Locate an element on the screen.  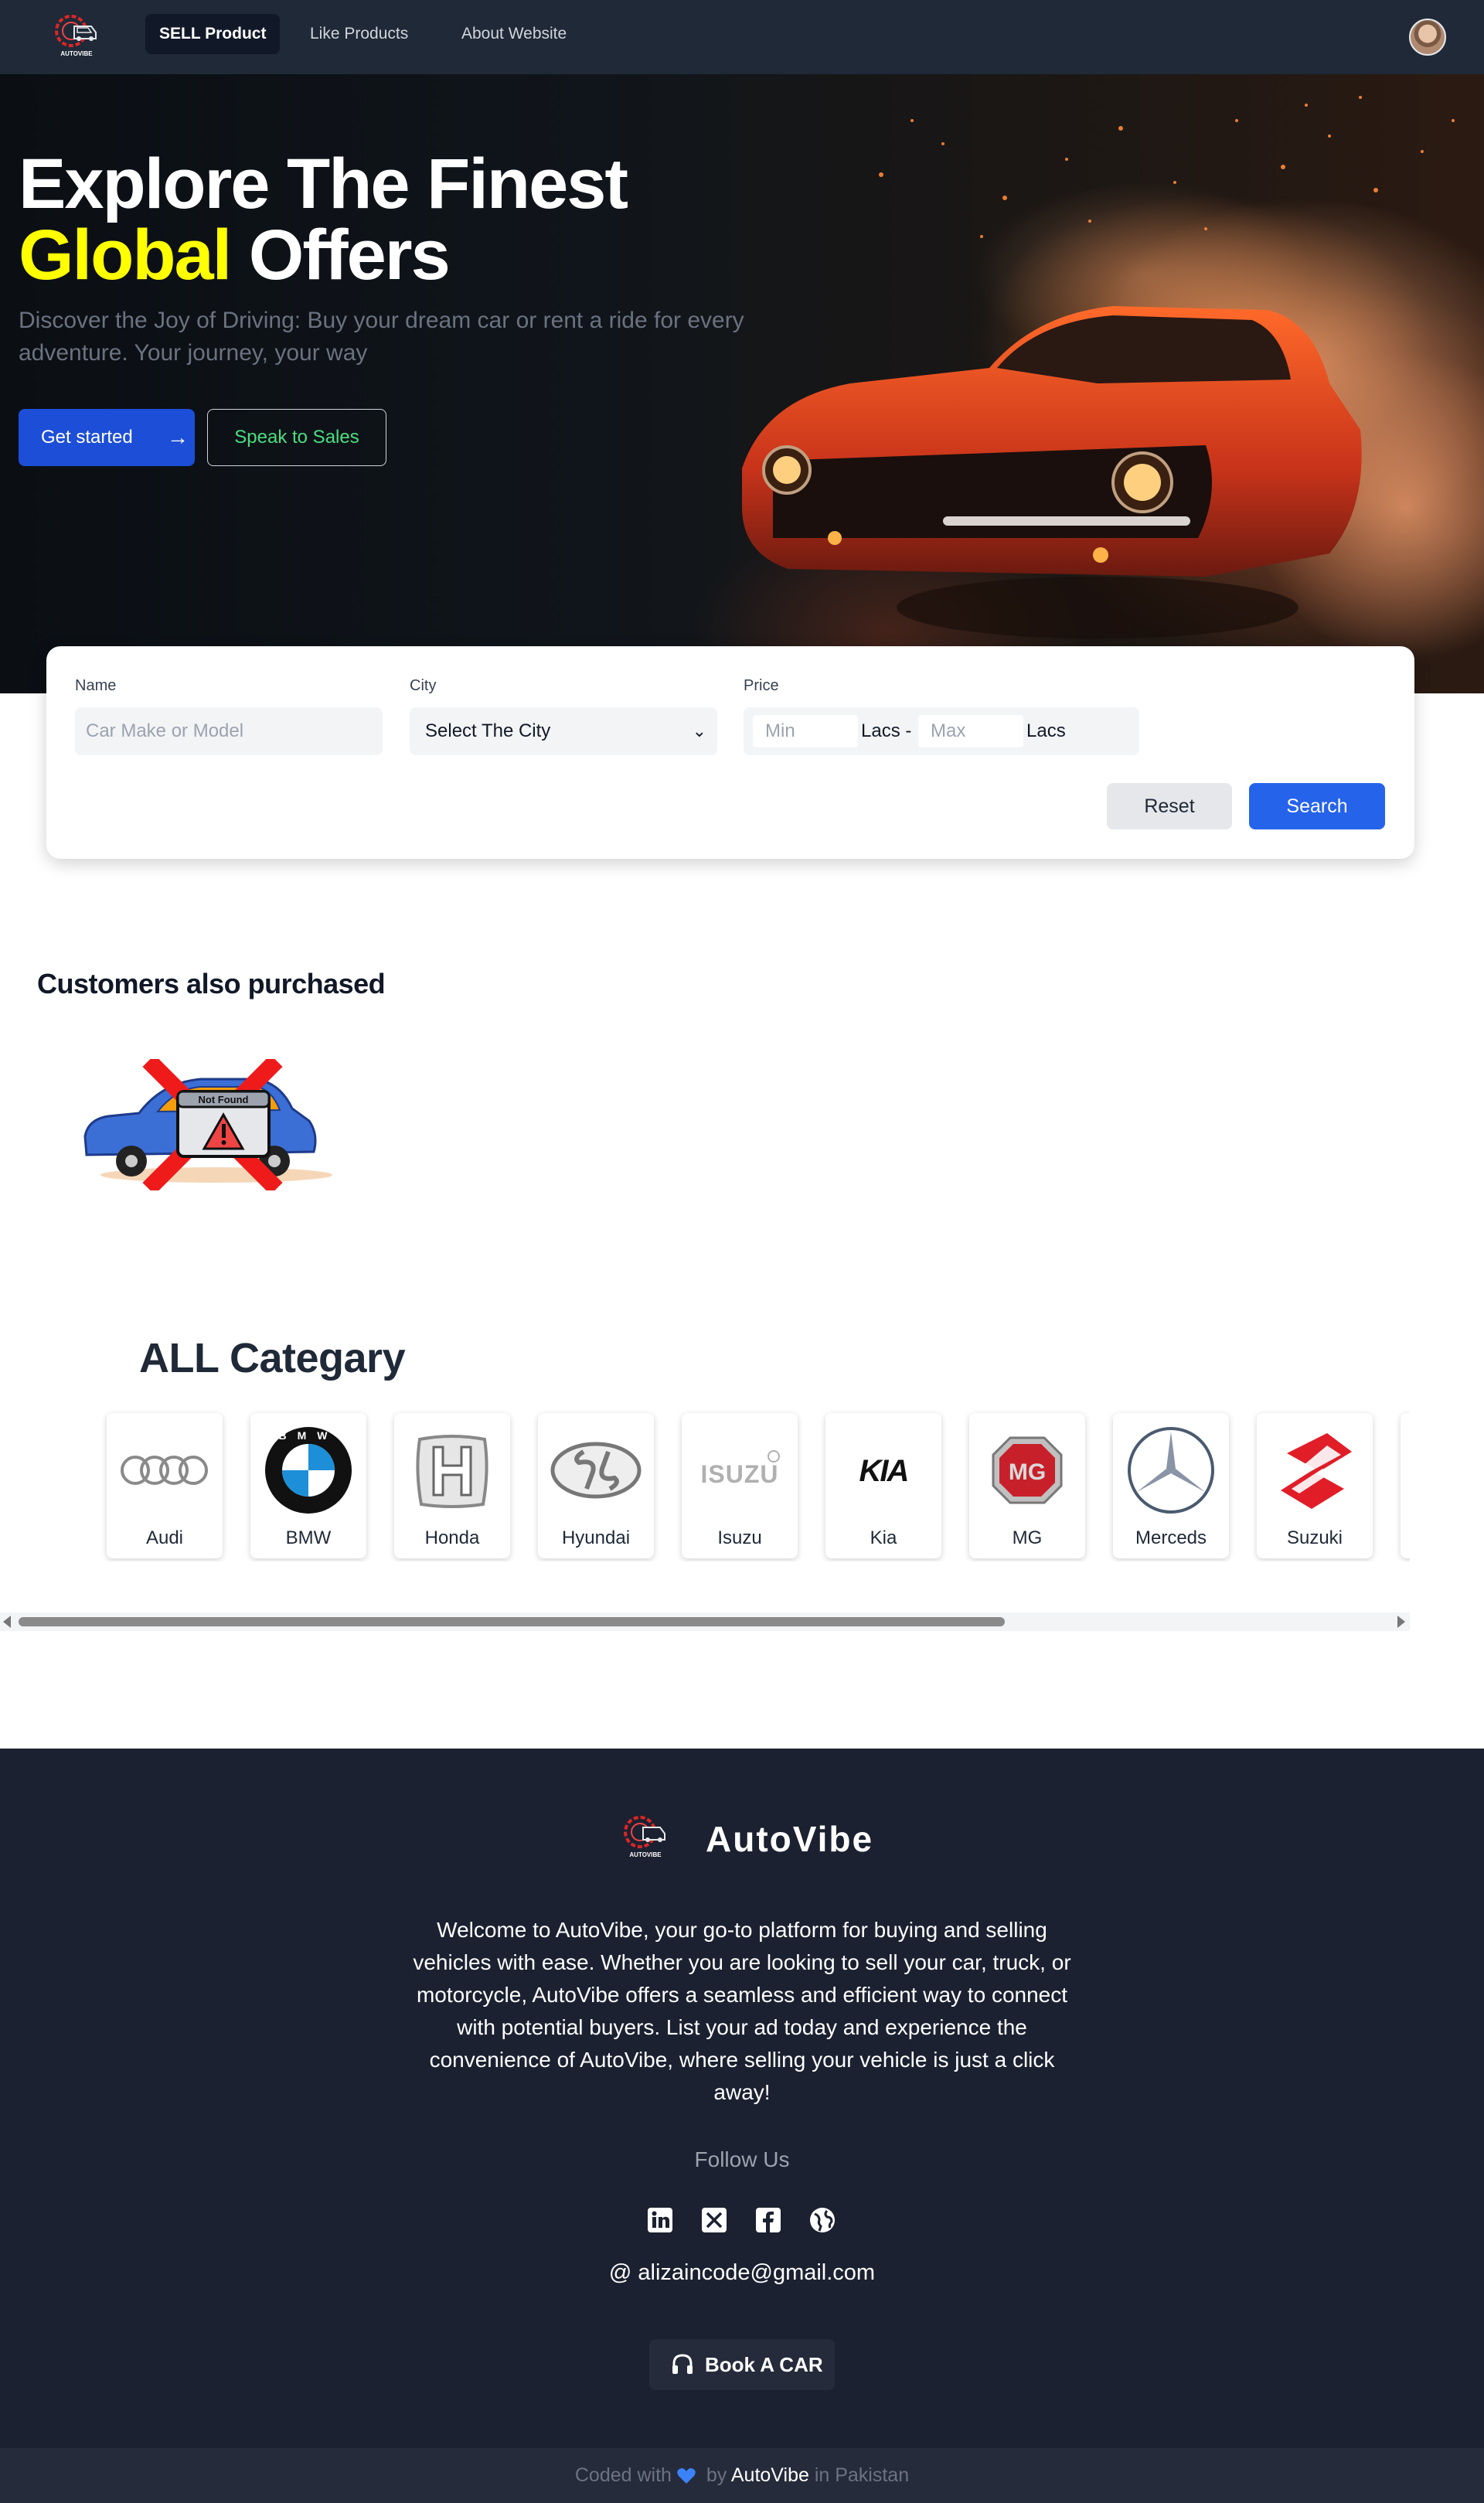
follow-us-label: Follow Us is located at coordinates (742, 2159).